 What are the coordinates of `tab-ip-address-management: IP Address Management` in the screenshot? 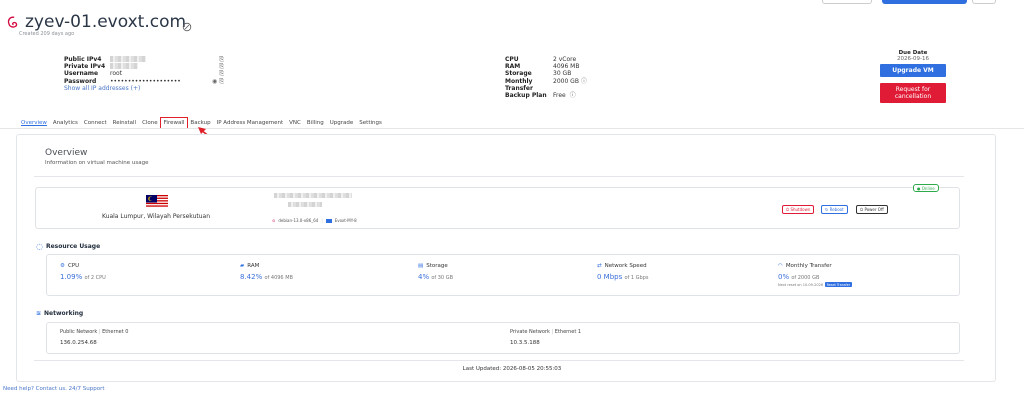 It's located at (250, 123).